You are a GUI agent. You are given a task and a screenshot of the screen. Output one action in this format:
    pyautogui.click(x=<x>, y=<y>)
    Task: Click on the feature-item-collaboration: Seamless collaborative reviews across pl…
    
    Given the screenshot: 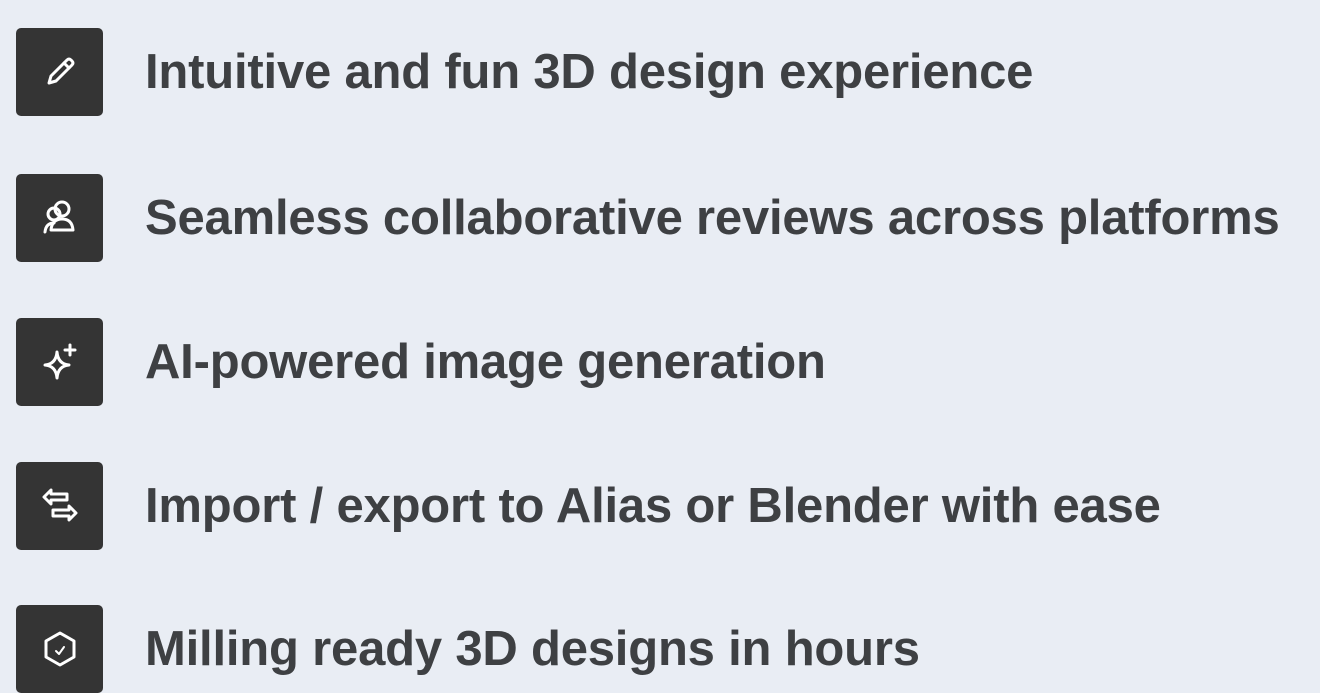 What is the action you would take?
    pyautogui.click(x=666, y=218)
    